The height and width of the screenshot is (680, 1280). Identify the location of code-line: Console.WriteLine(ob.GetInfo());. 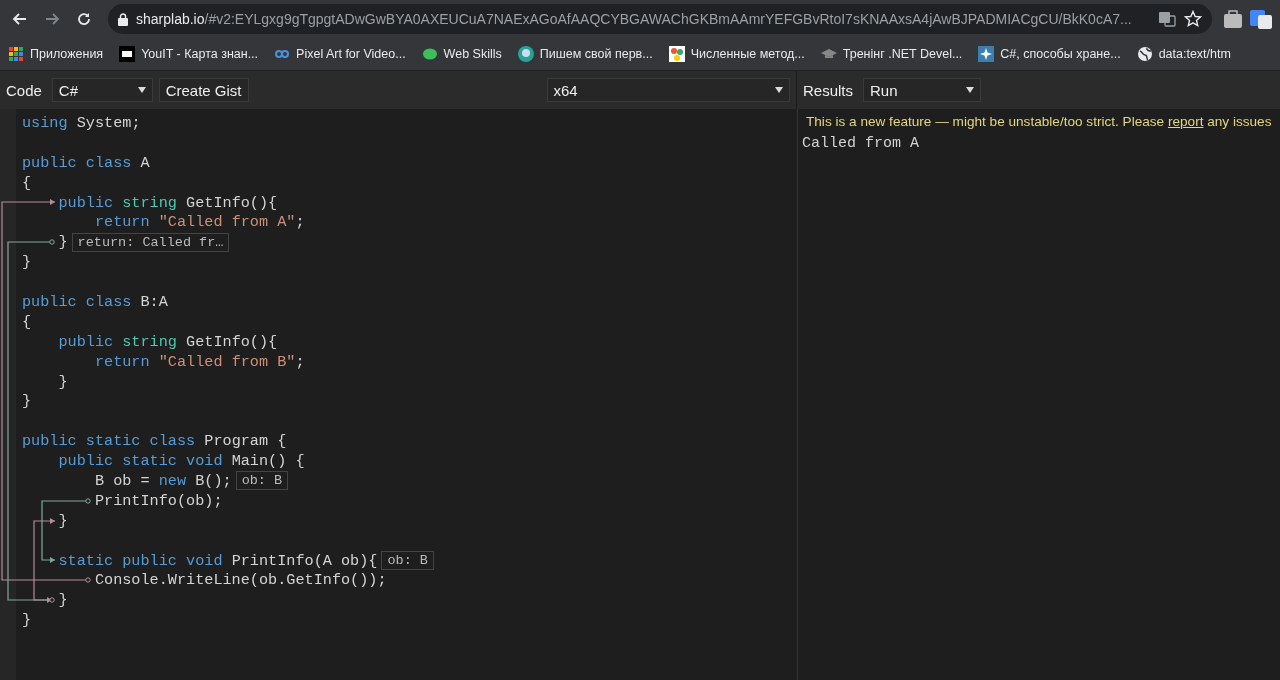
(240, 580).